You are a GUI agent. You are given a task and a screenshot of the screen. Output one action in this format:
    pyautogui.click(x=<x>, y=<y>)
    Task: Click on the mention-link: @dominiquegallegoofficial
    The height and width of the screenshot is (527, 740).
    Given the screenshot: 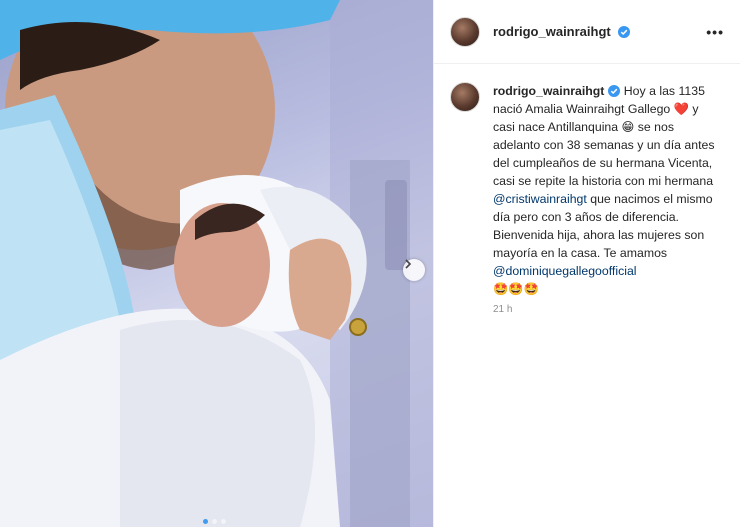 What is the action you would take?
    pyautogui.click(x=565, y=271)
    